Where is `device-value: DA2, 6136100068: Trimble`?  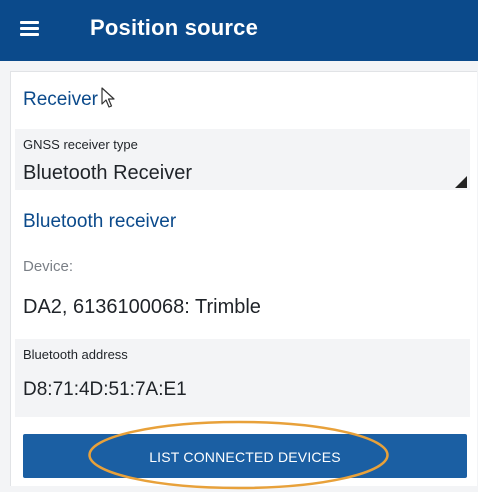
device-value: DA2, 6136100068: Trimble is located at coordinates (142, 307).